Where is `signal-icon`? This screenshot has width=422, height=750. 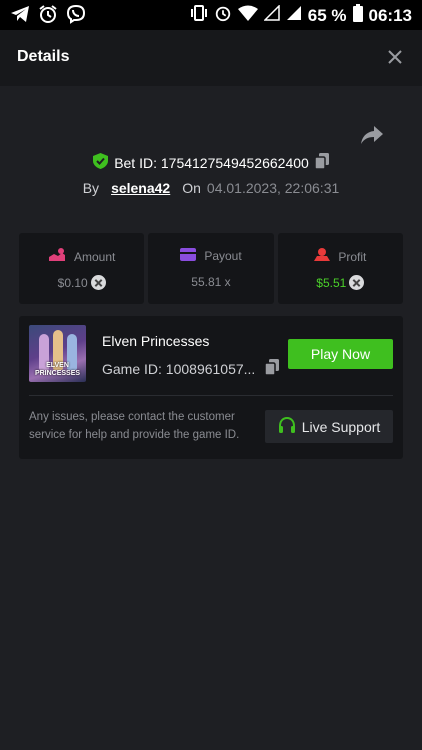 signal-icon is located at coordinates (294, 15).